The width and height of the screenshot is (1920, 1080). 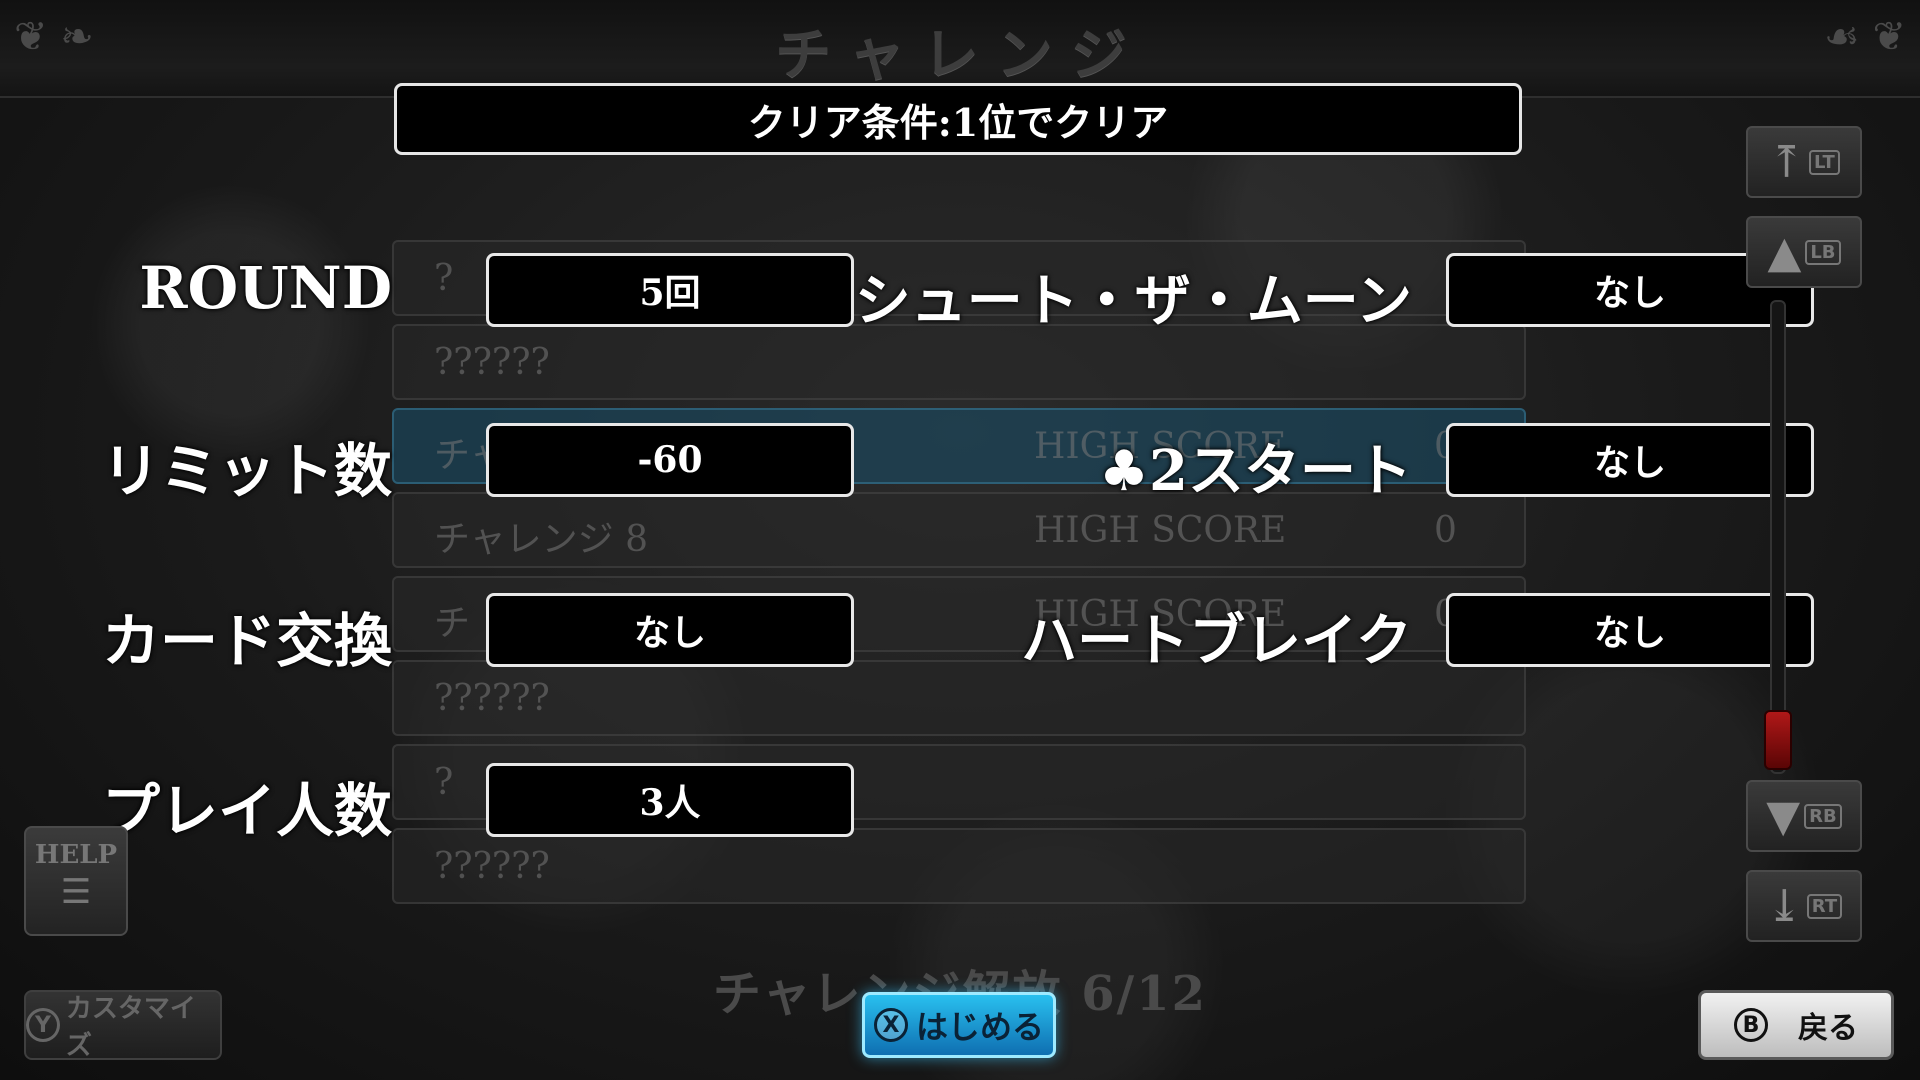 I want to click on card-exchange-value: なし, so click(x=670, y=630).